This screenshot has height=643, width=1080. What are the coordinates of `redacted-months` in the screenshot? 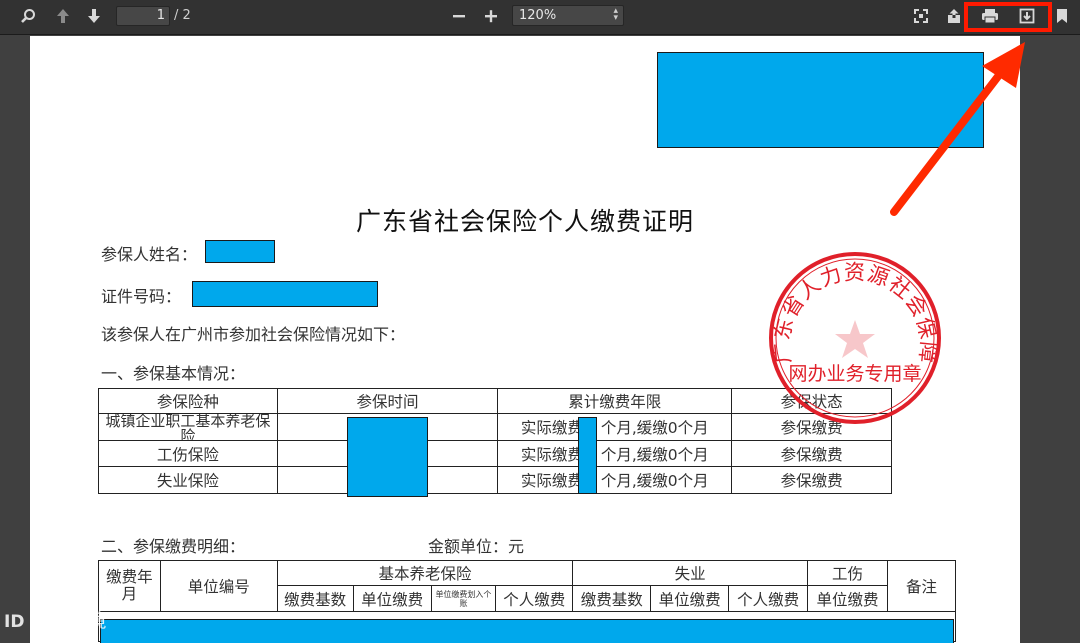 It's located at (587, 455).